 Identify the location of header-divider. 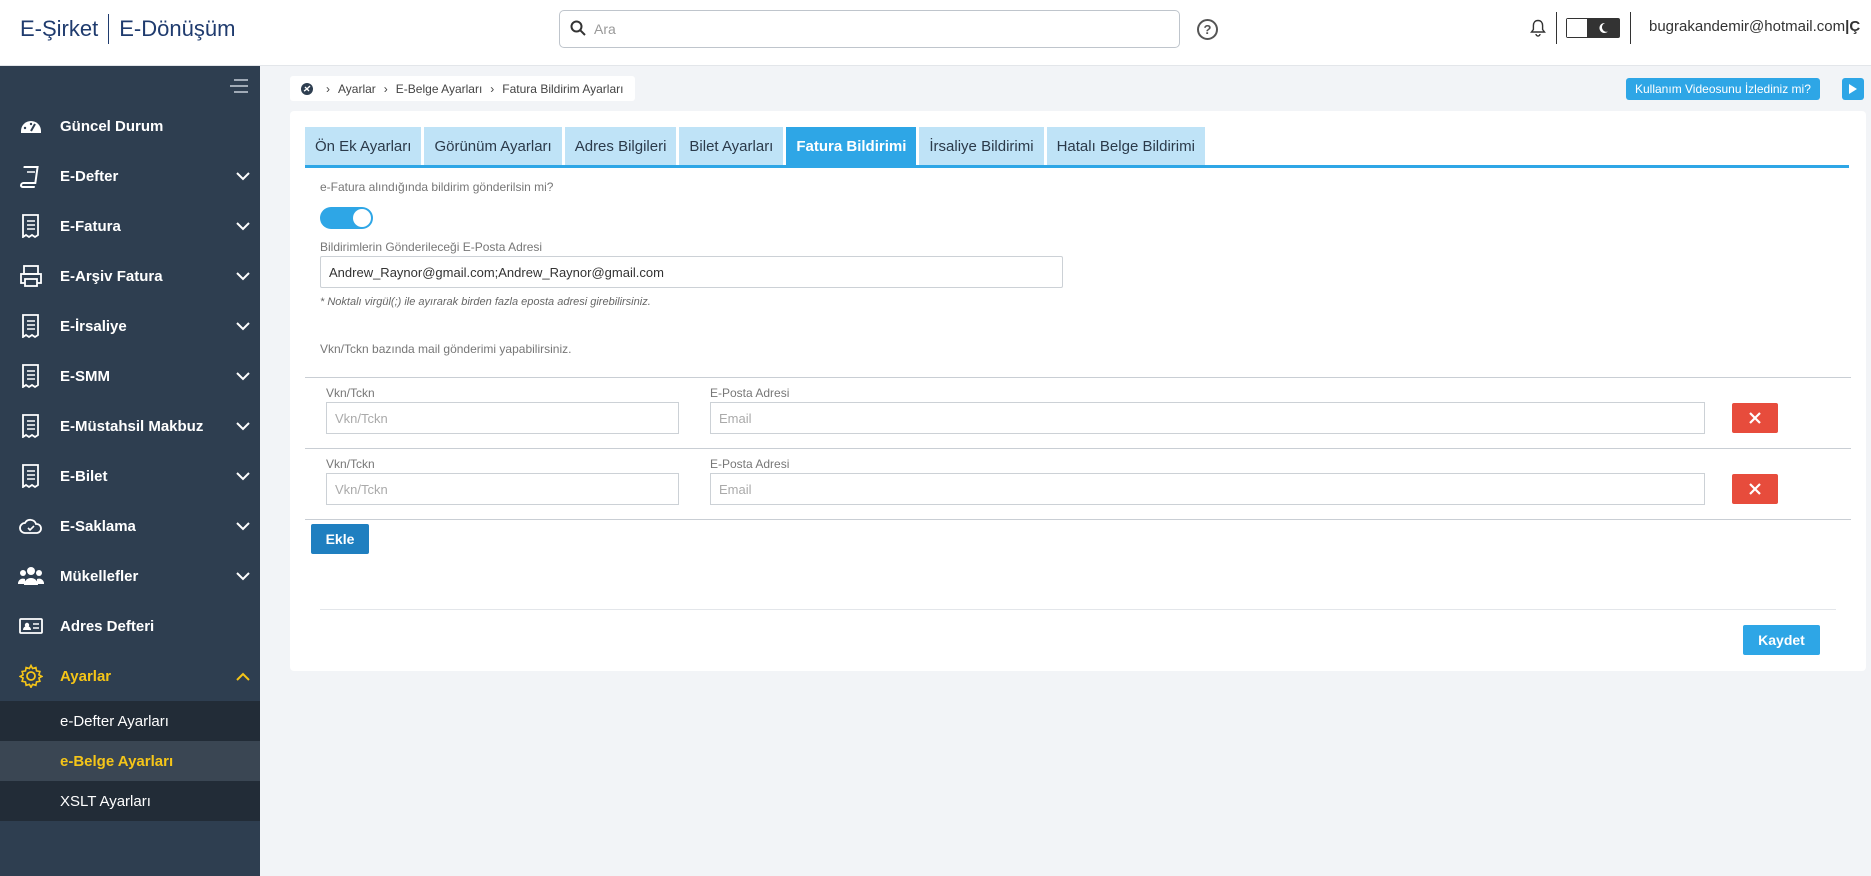
(1556, 28).